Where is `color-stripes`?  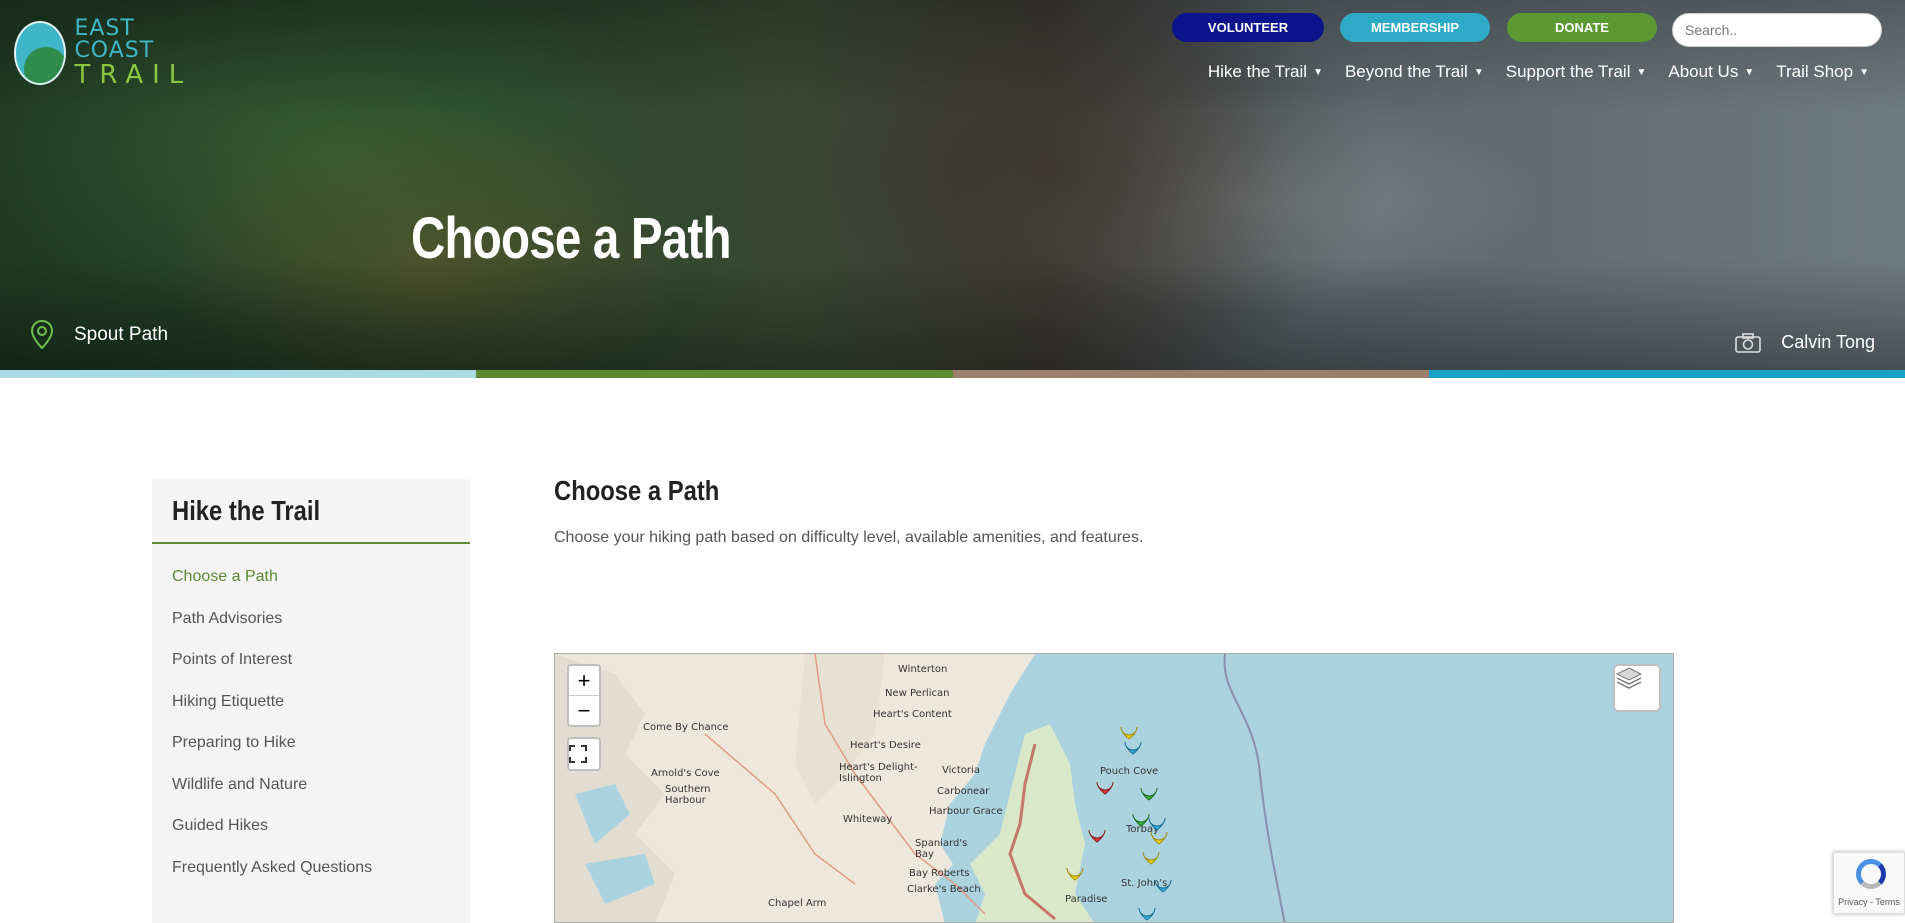 color-stripes is located at coordinates (952, 374).